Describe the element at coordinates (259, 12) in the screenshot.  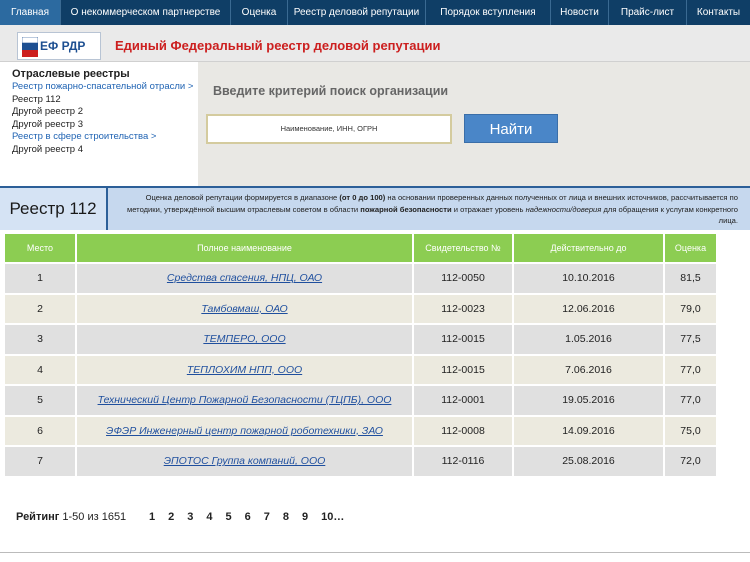
I see `nav-item-rating: Оценка` at that location.